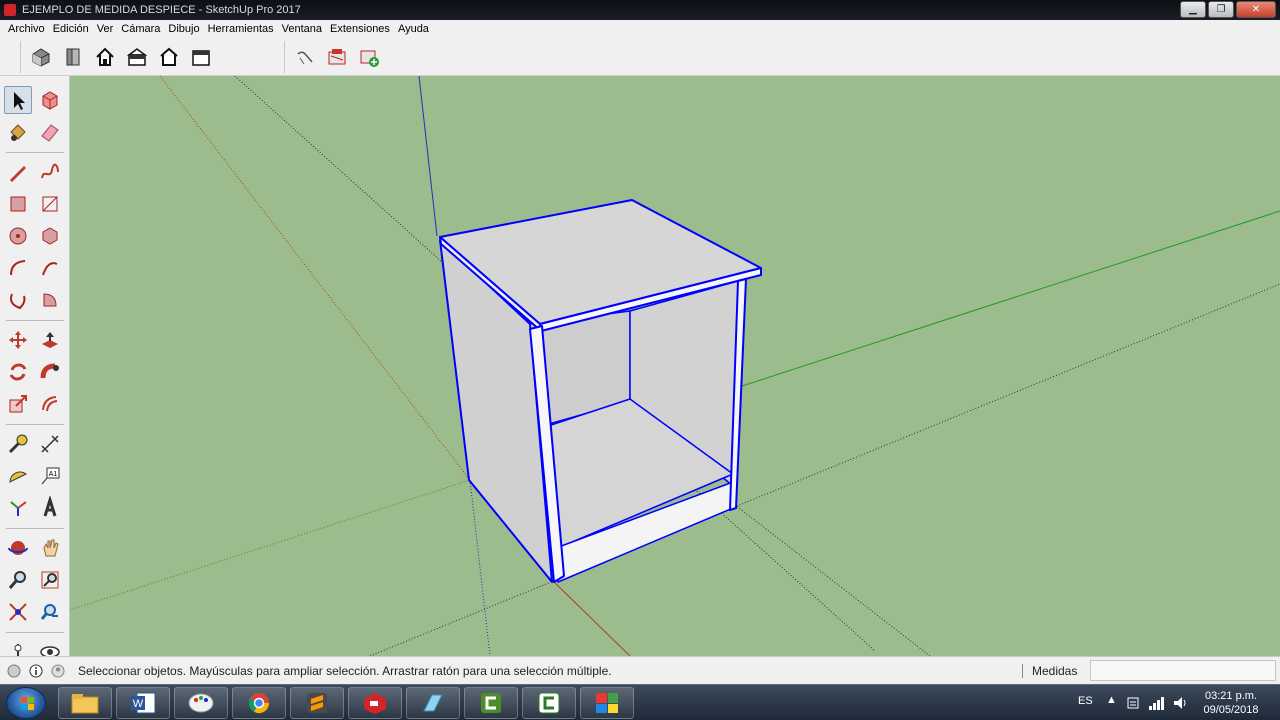 This screenshot has width=1280, height=720. I want to click on iso-view-icon, so click(41, 57).